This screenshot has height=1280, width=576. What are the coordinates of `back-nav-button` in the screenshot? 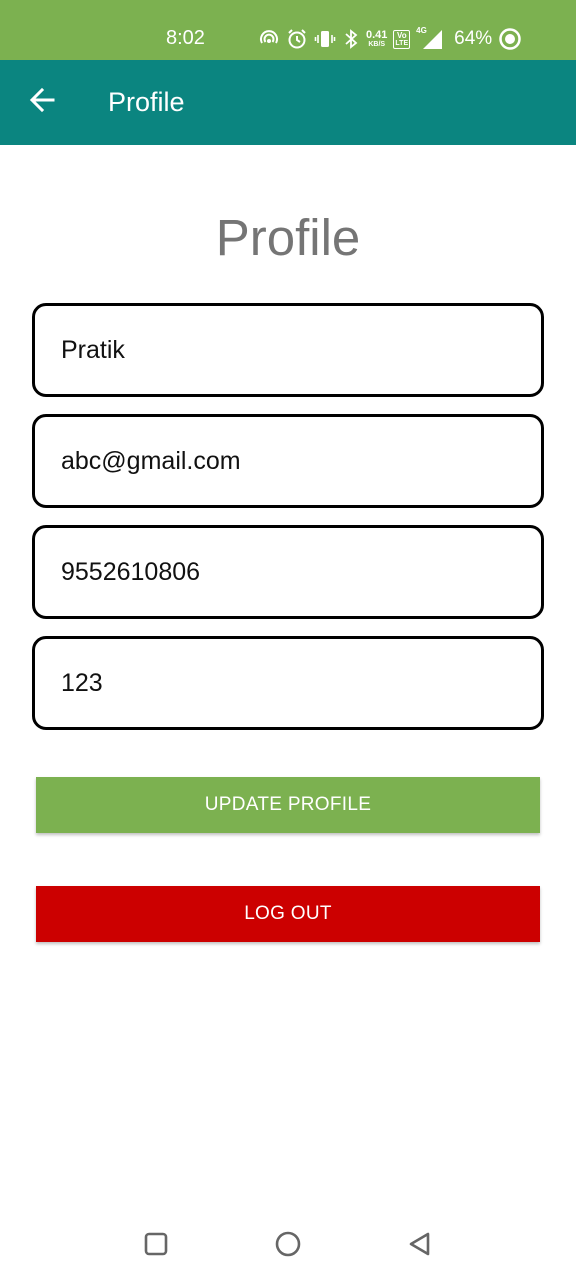 It's located at (420, 1246).